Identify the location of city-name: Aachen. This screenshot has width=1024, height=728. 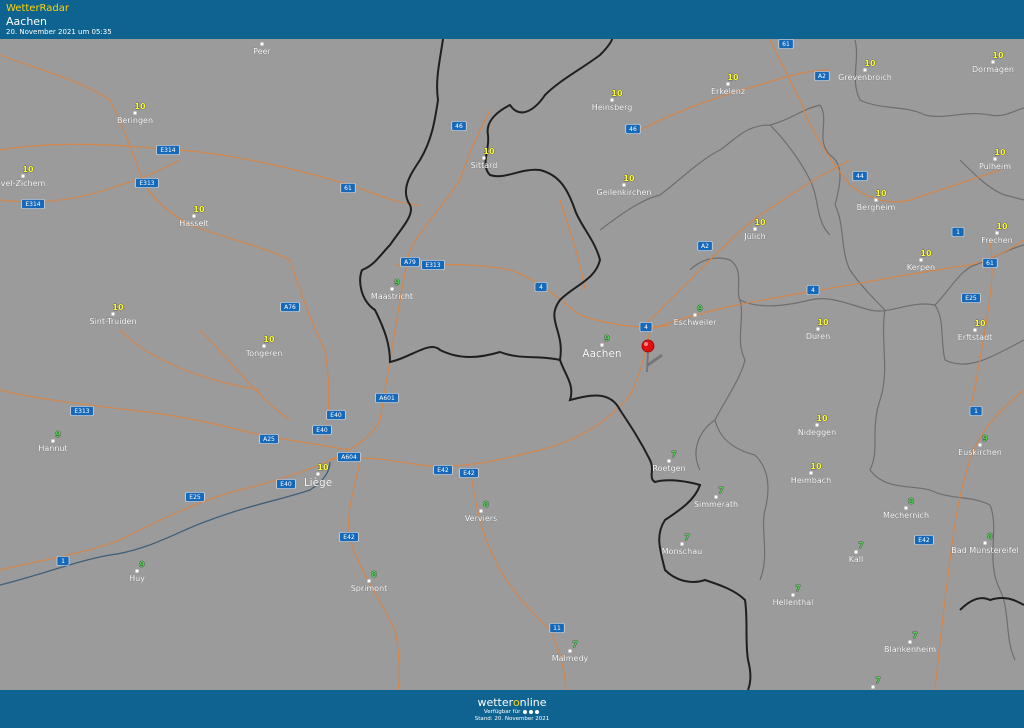
(601, 354).